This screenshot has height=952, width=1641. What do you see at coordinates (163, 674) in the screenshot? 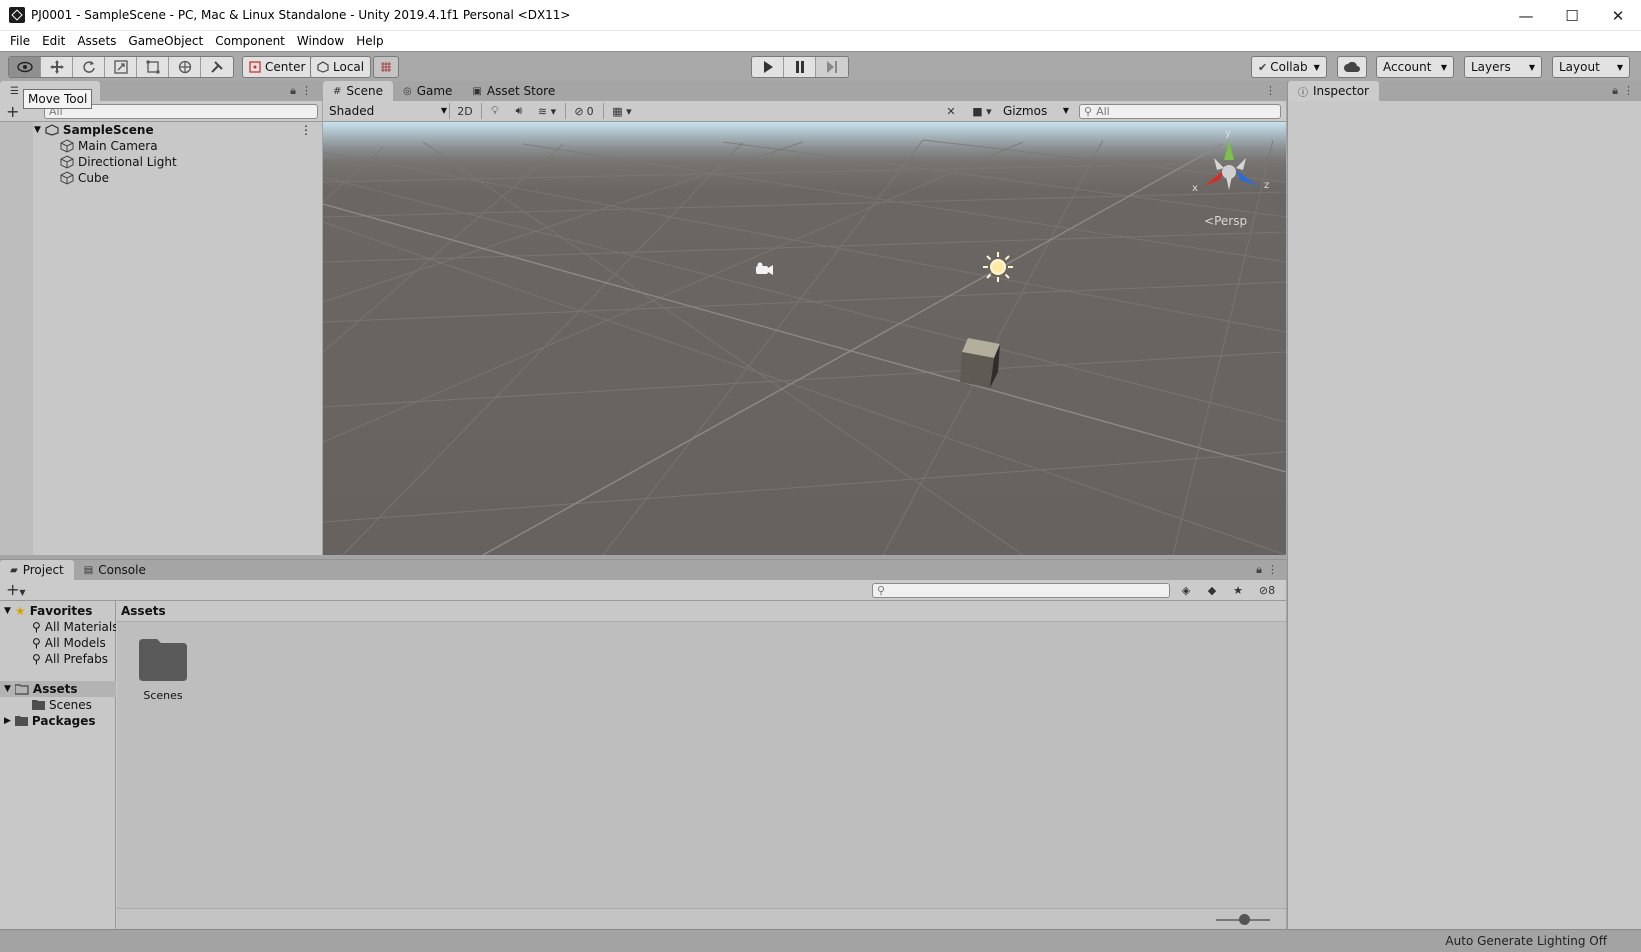
I see `asset-tile: Scenes` at bounding box center [163, 674].